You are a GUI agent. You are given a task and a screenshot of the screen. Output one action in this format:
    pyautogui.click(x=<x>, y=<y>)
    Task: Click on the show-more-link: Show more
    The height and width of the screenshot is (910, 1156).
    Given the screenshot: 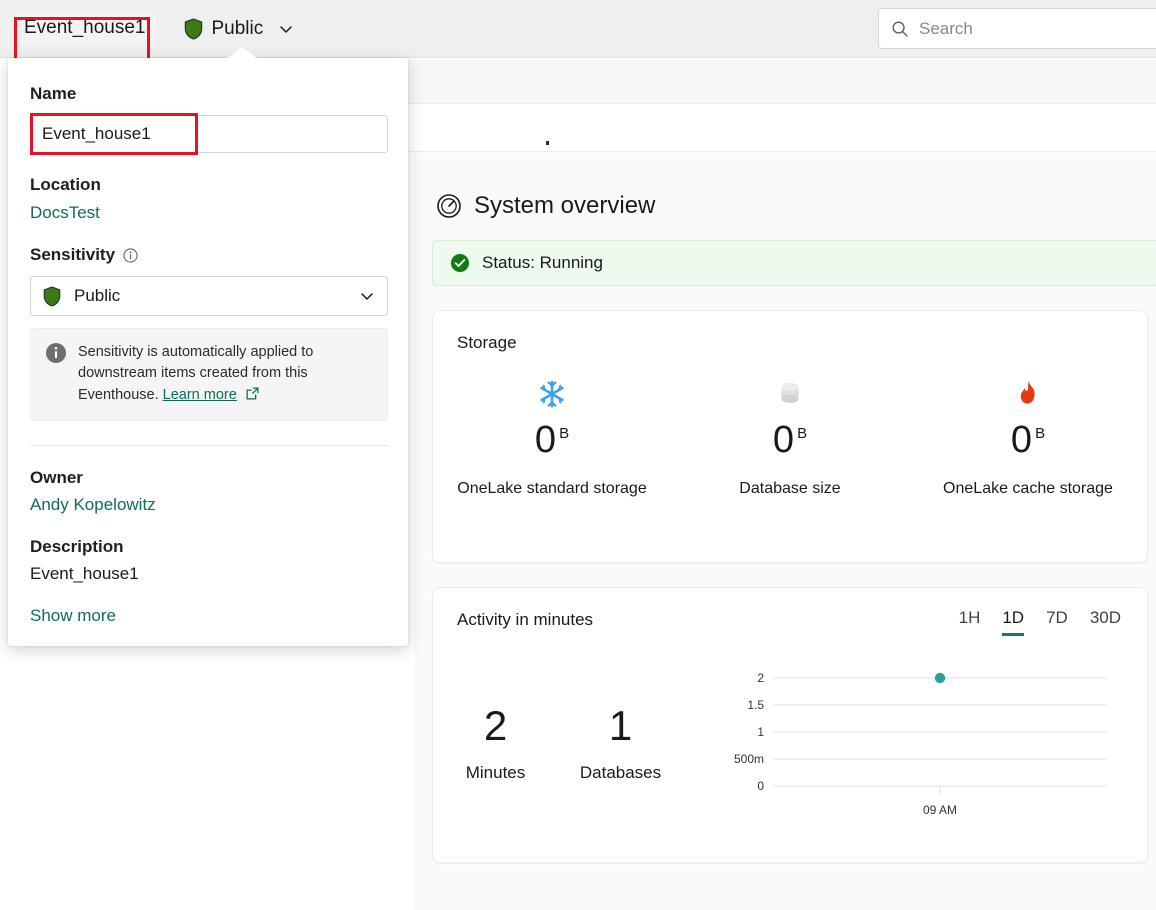 What is the action you would take?
    pyautogui.click(x=208, y=616)
    